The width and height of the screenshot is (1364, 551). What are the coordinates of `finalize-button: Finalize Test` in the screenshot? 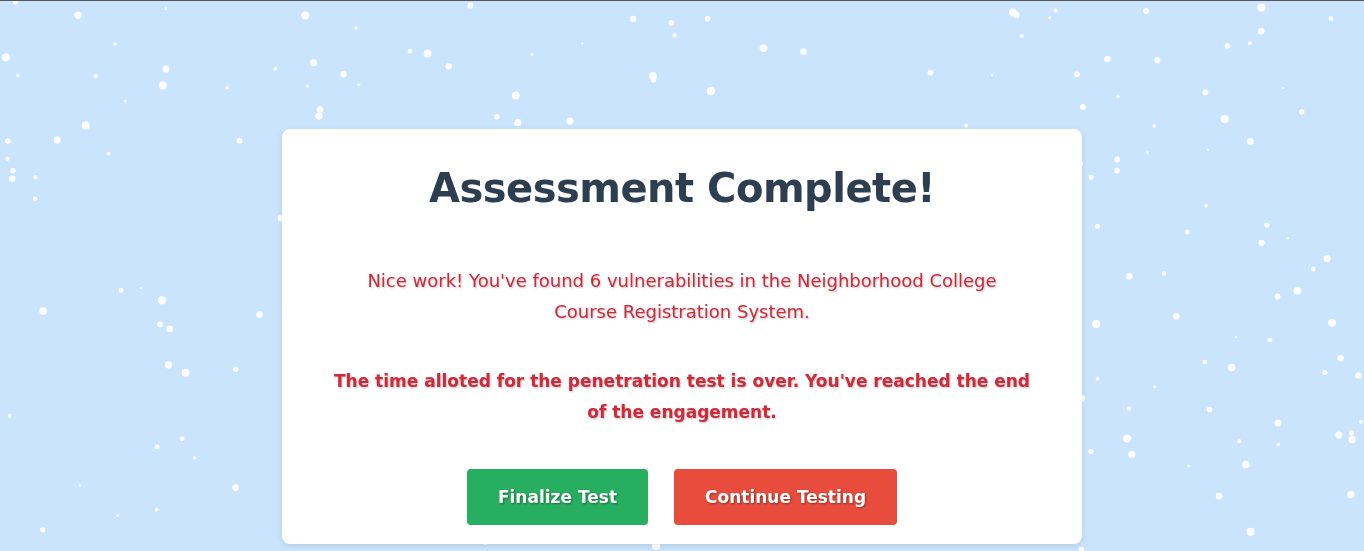 It's located at (557, 497).